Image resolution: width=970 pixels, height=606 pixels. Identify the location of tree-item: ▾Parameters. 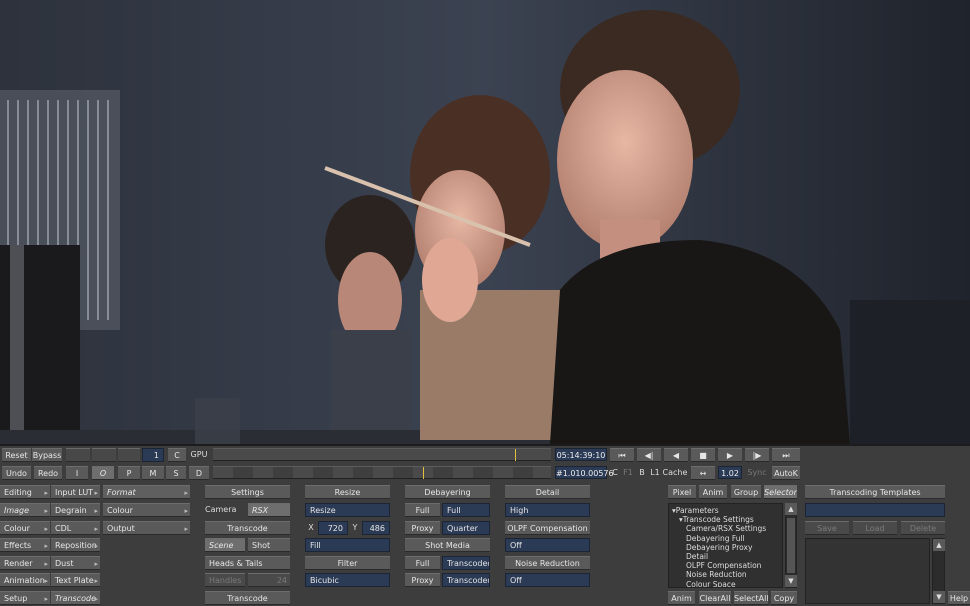
(725, 510).